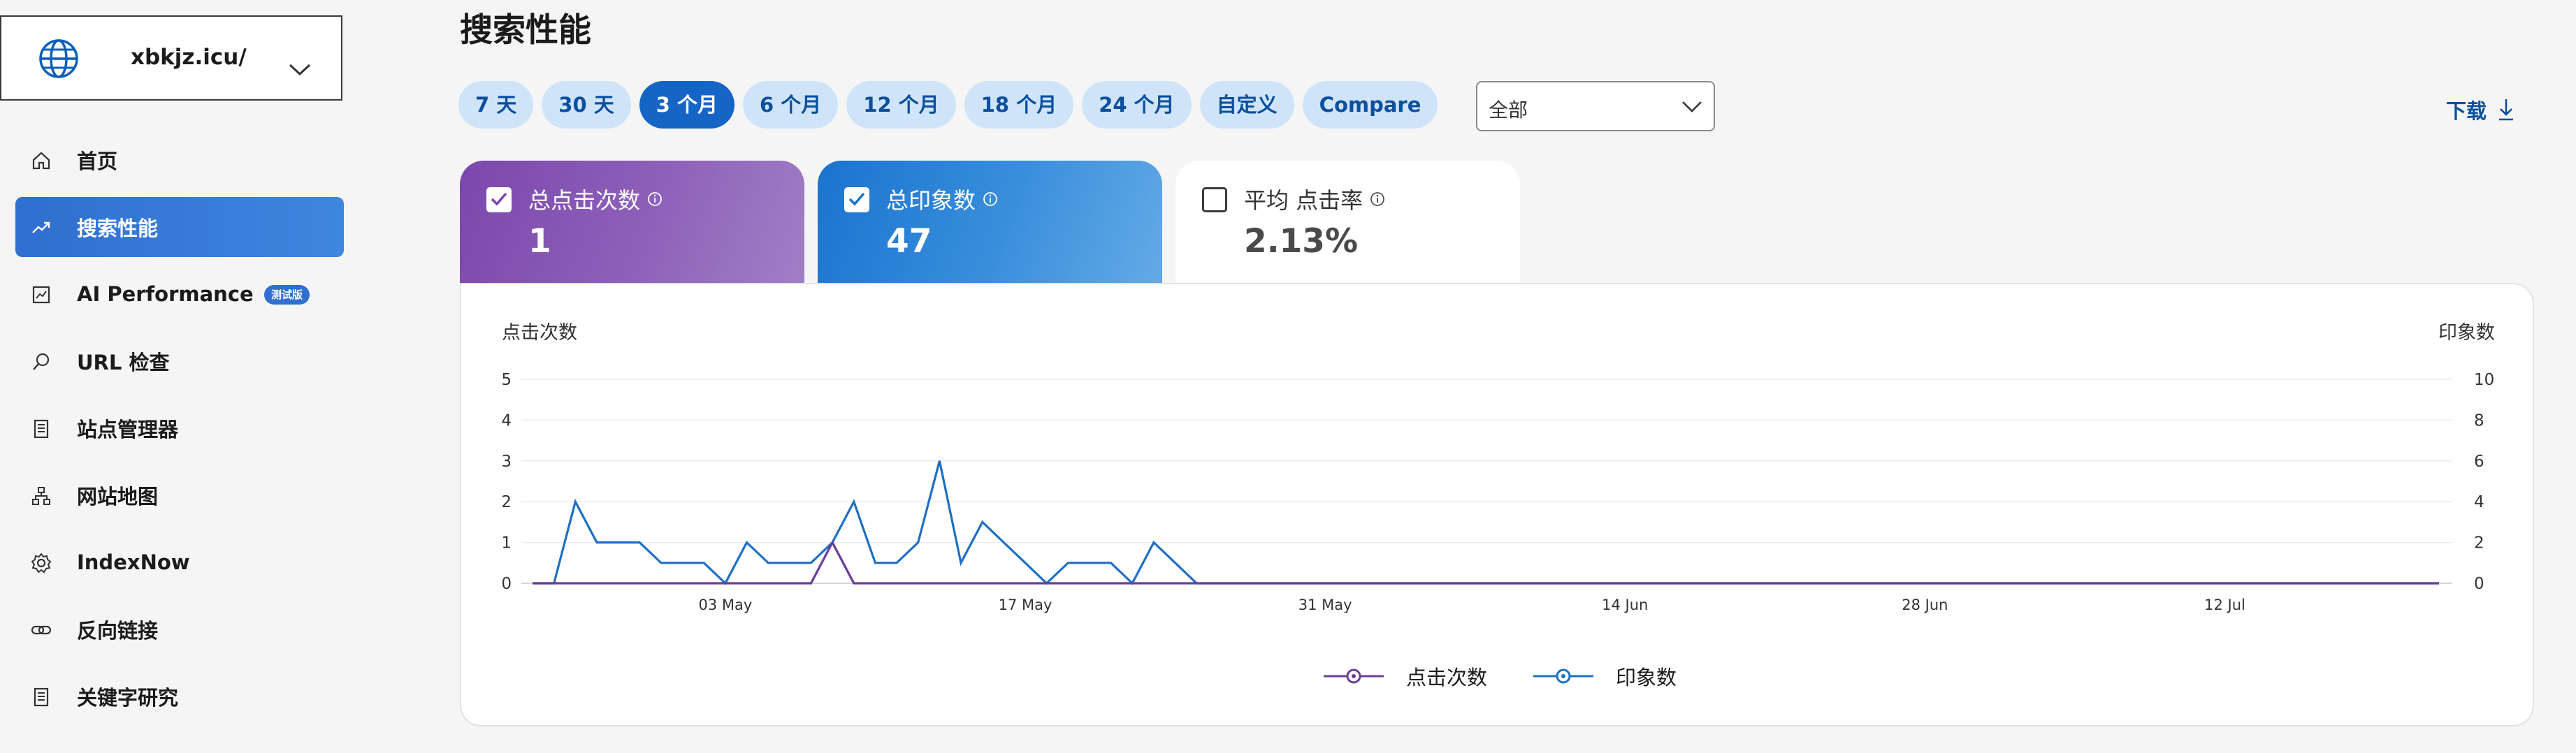  What do you see at coordinates (179, 629) in the screenshot?
I see `sidebar-item-backlinks: 反向链接` at bounding box center [179, 629].